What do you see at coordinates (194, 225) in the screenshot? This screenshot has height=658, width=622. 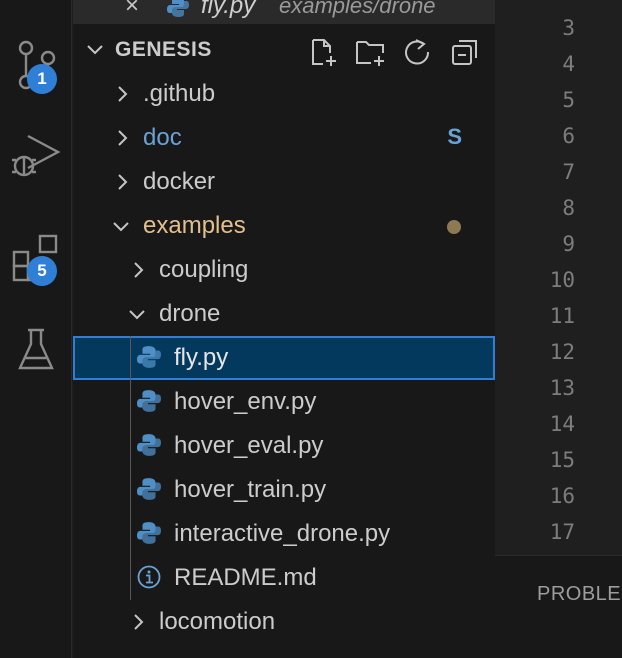 I see `tree-item-label: examples` at bounding box center [194, 225].